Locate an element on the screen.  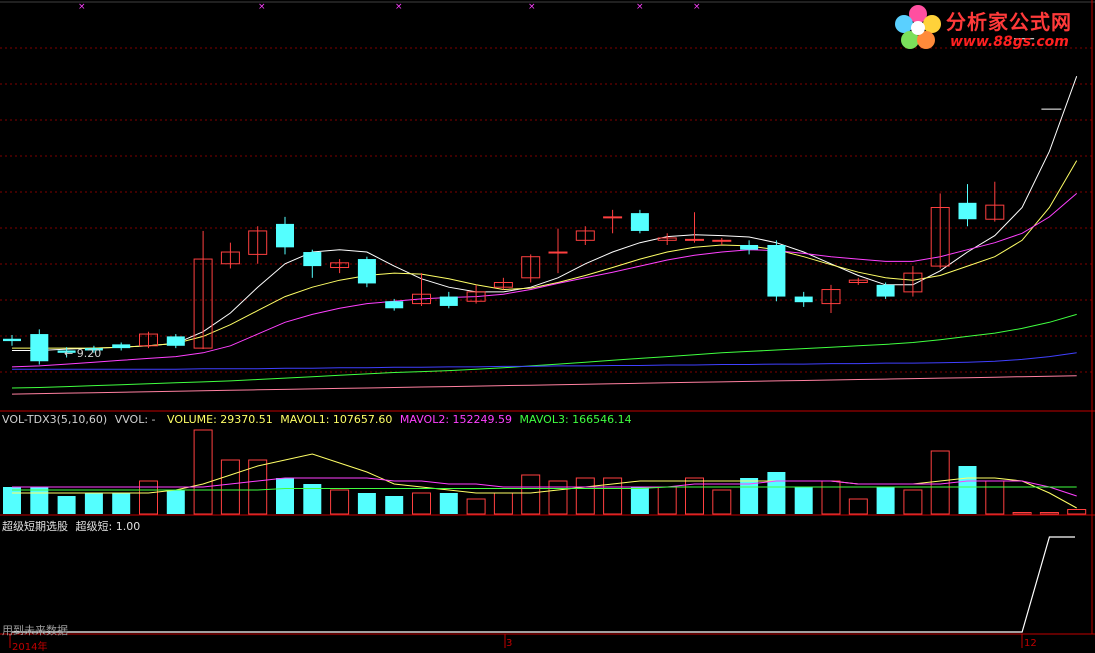
low-price-marker: ← 9.20 is located at coordinates (83, 353).